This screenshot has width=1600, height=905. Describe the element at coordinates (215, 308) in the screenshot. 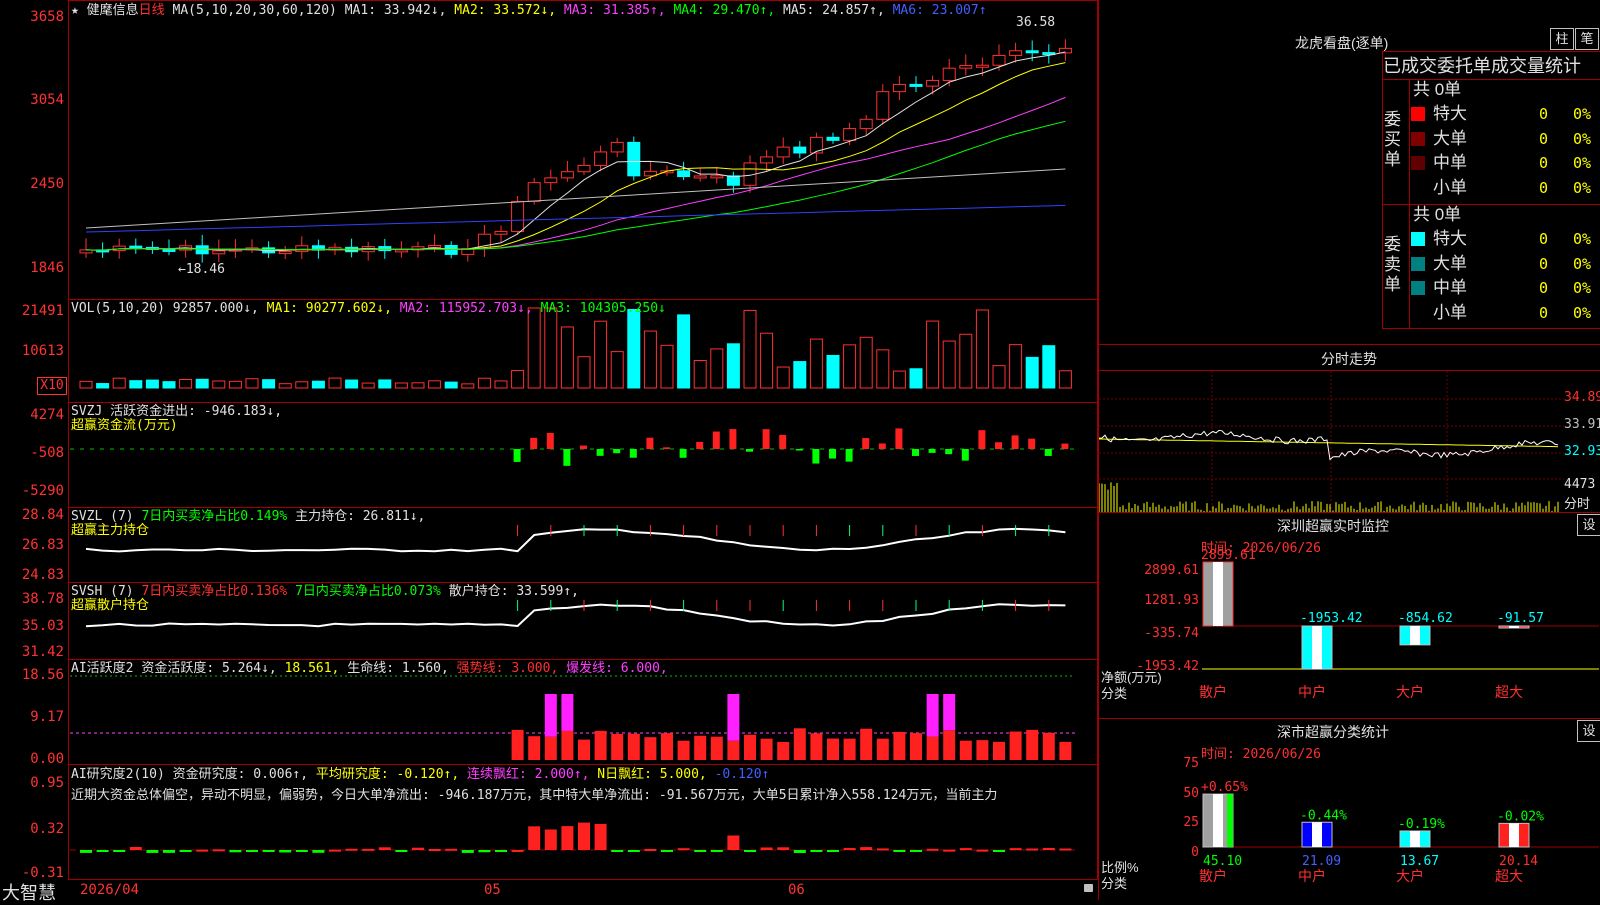

I see `vol-value: 92857.000↓,` at that location.